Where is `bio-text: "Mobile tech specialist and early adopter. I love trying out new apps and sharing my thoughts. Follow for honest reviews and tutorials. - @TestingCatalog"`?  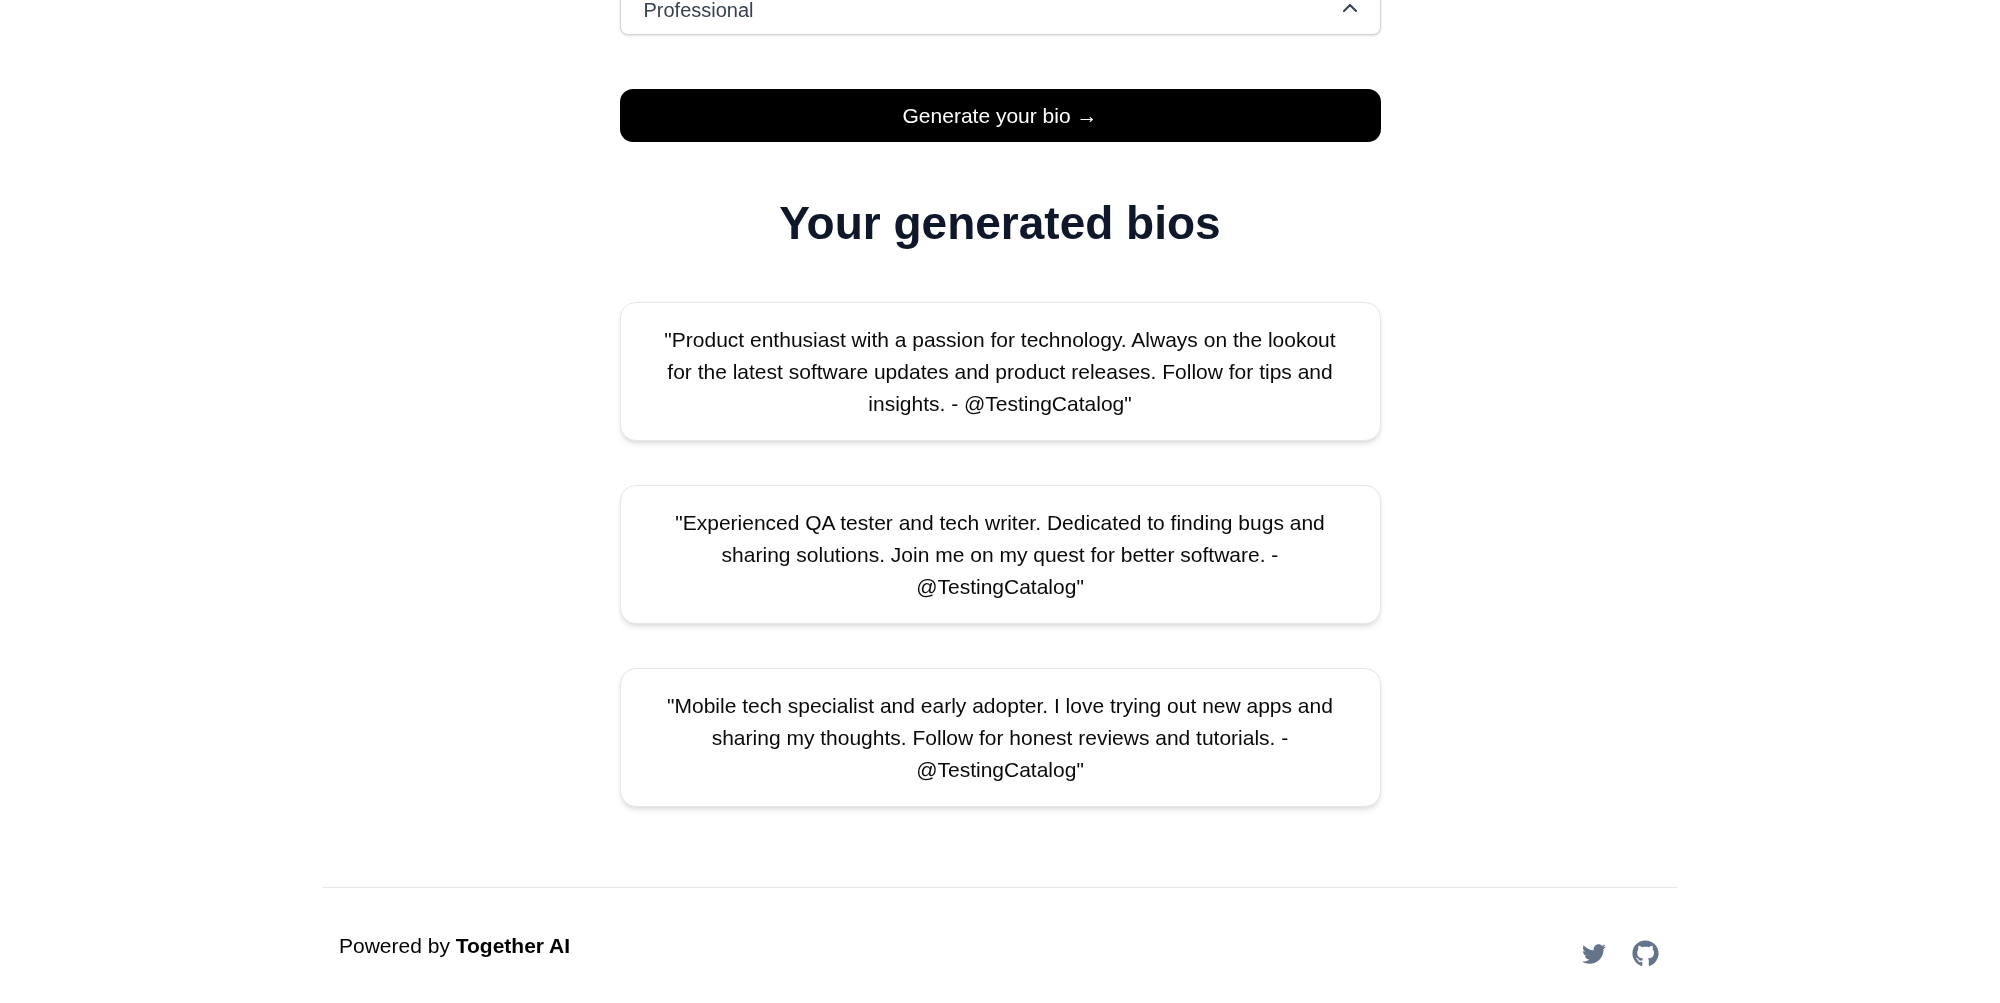
bio-text: "Mobile tech specialist and early adopter. I love trying out new apps and sharing my thoughts. Follow for honest reviews and tutorials. - @TestingCatalog" is located at coordinates (1000, 737).